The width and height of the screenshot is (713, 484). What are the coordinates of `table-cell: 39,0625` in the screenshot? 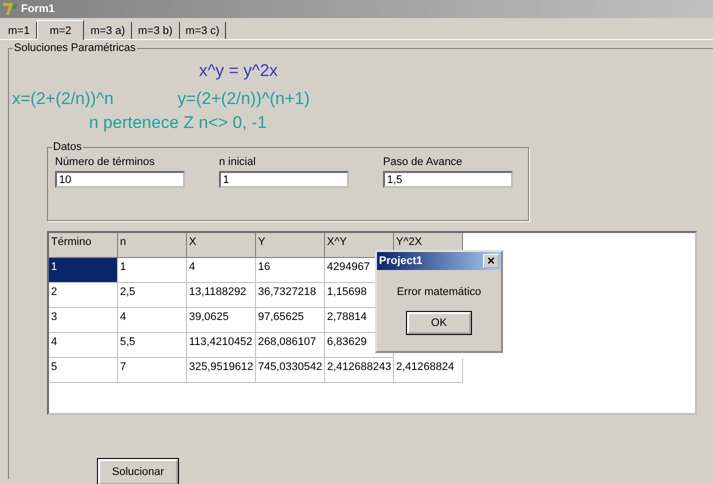 It's located at (221, 320).